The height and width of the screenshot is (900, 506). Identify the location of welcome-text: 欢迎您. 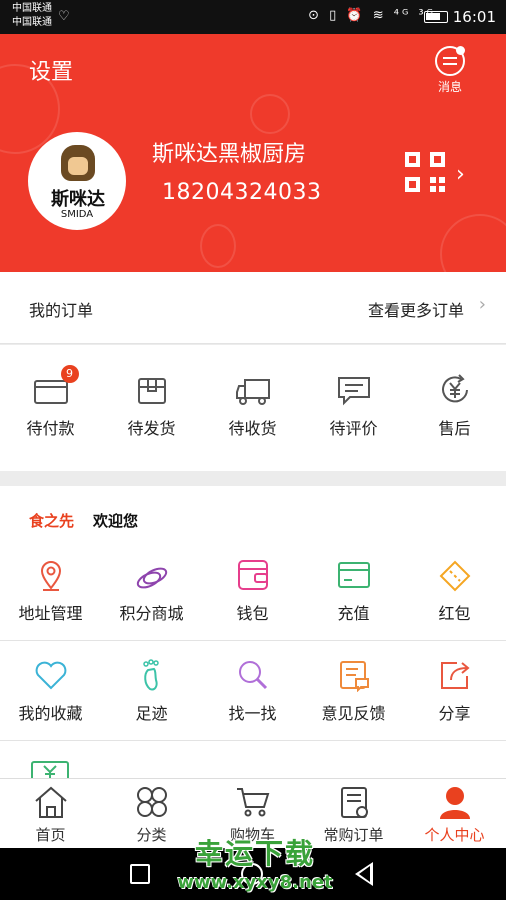
(116, 521).